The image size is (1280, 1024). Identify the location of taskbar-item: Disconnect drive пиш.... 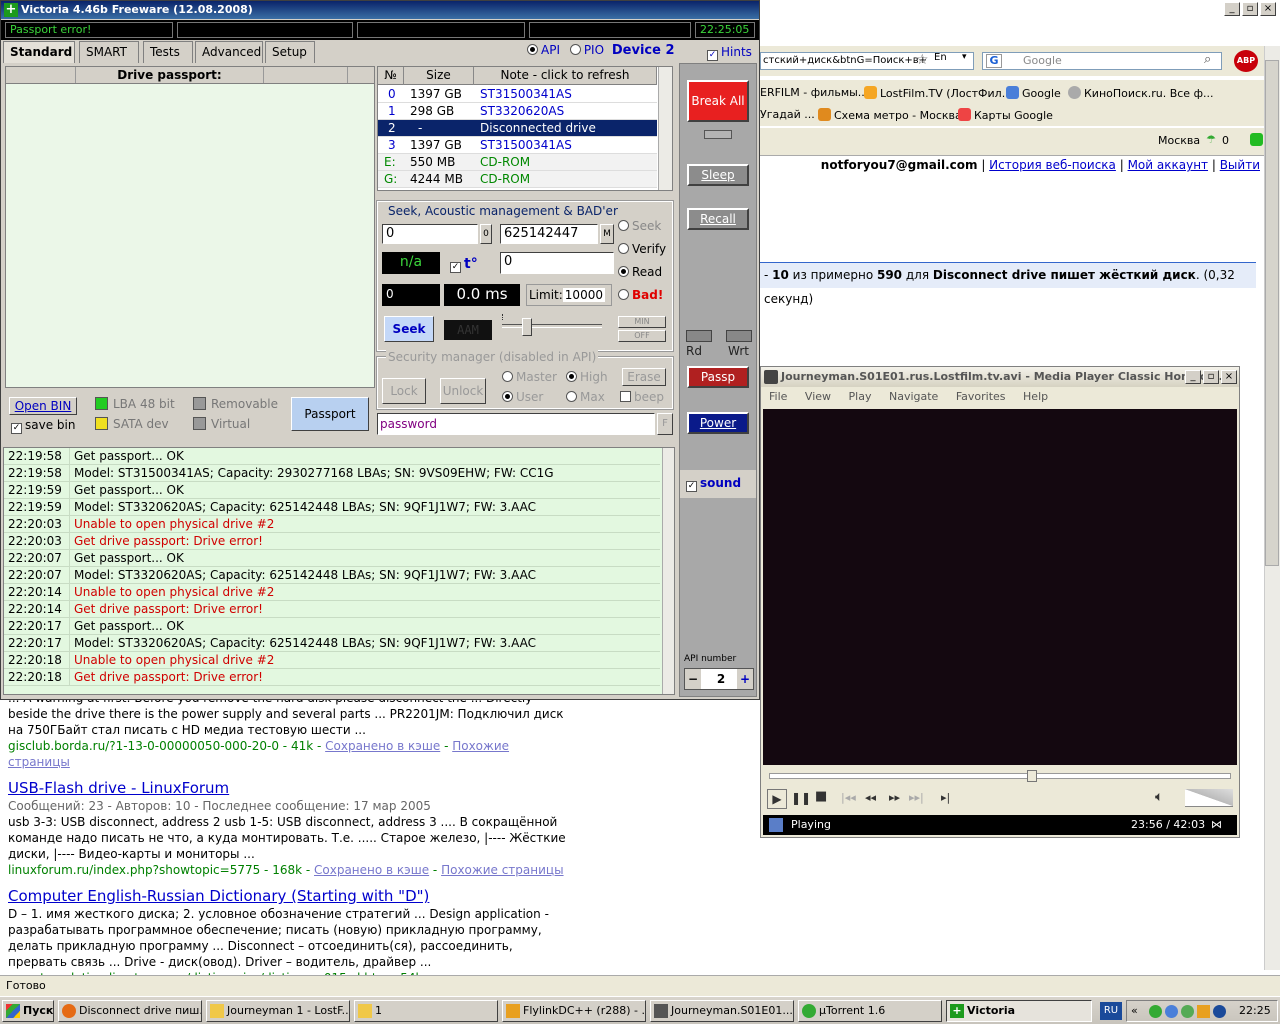
(130, 1011).